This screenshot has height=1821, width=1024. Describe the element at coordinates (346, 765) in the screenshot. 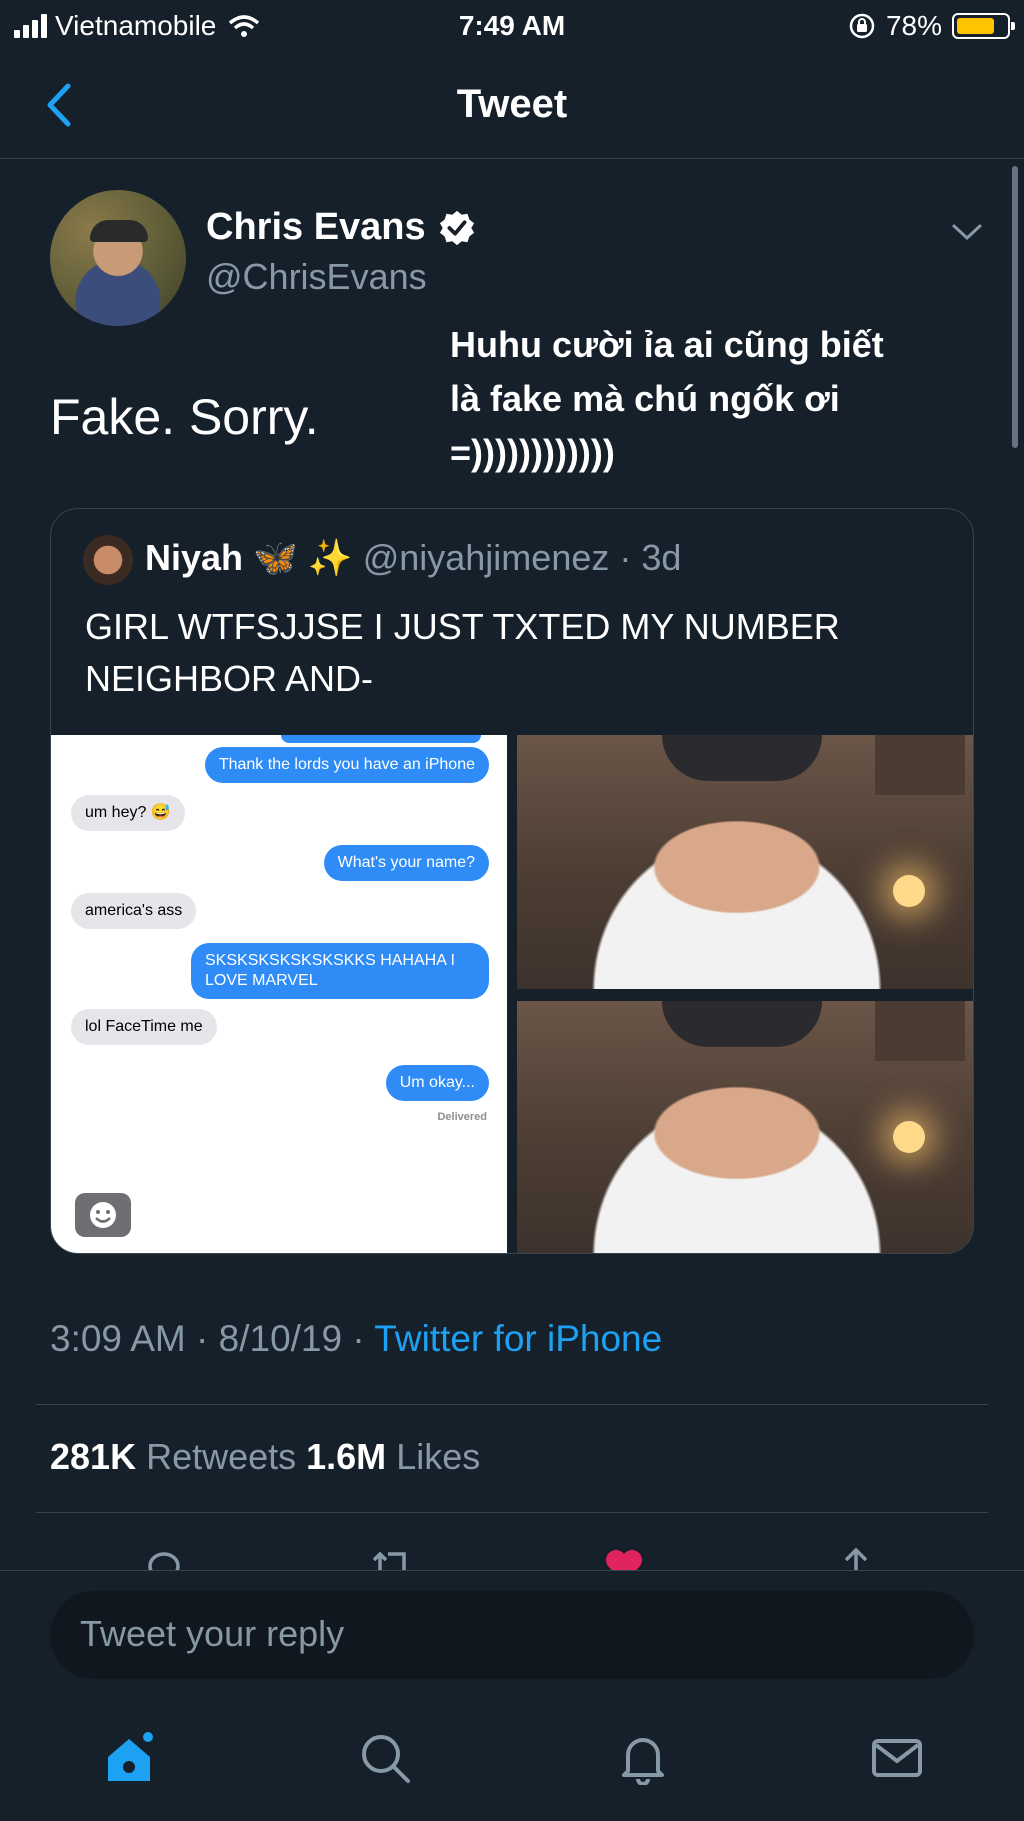

I see `chat-bubble: Thank the lords you have an iPhone` at that location.